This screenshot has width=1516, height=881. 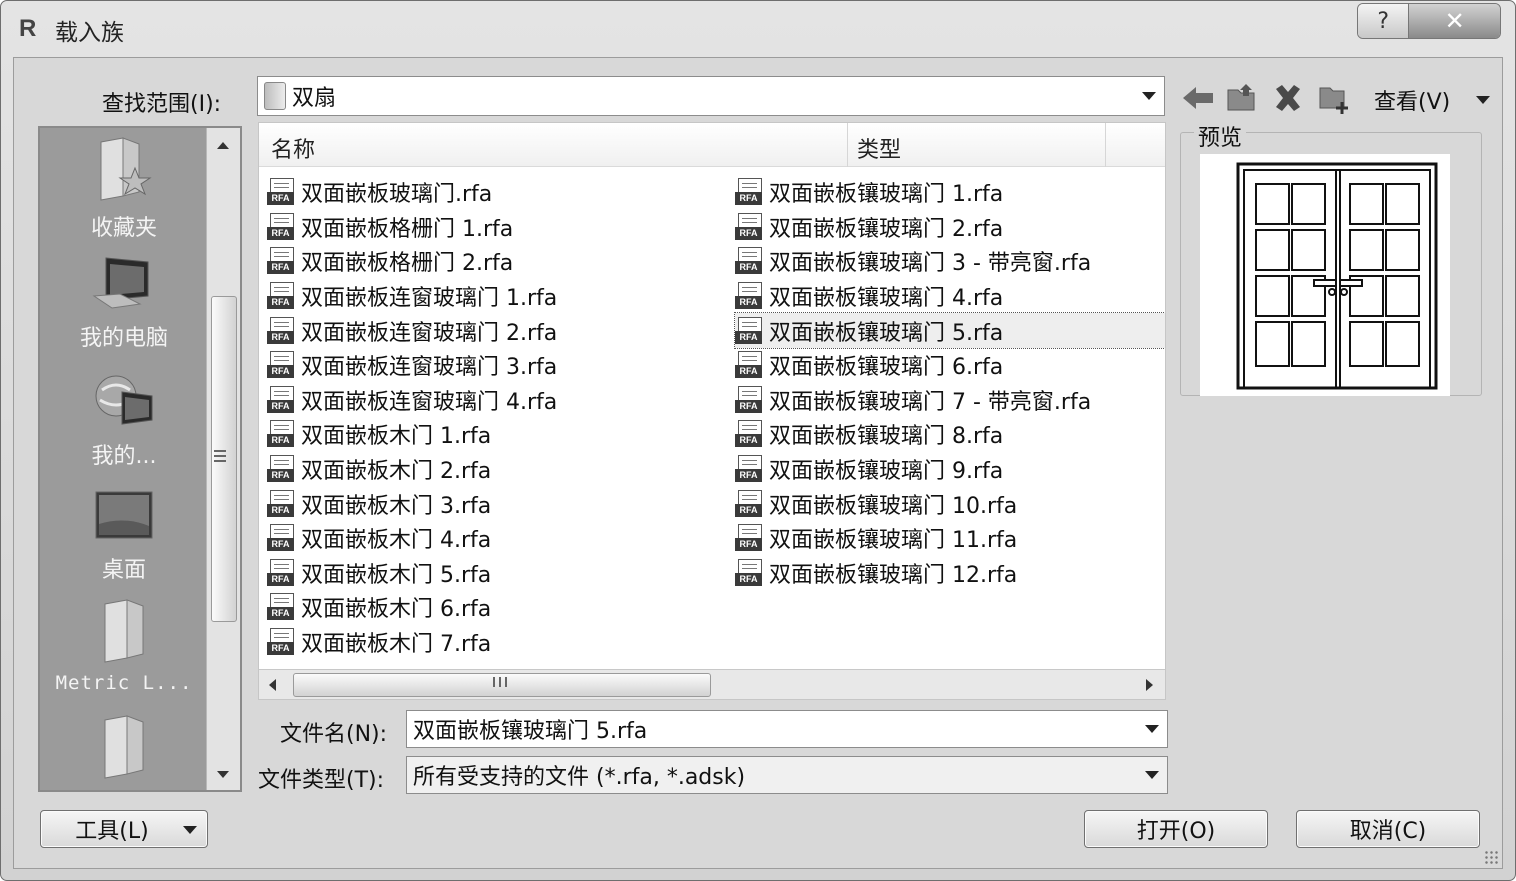 I want to click on file-item-label: 双面嵌板镶玻璃门 5.rfa, so click(x=886, y=333).